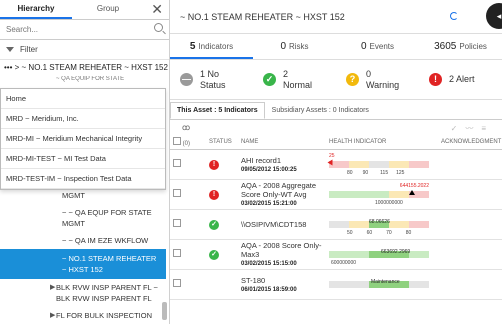 This screenshot has width=502, height=324. What do you see at coordinates (379, 194) in the screenshot?
I see `health-indicator: 644155.2022 1000000000` at bounding box center [379, 194].